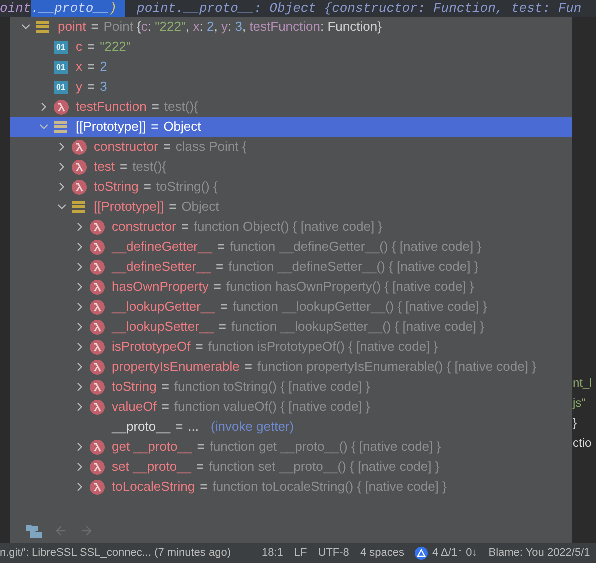 The height and width of the screenshot is (563, 596). I want to click on variable-value: 3, so click(104, 87).